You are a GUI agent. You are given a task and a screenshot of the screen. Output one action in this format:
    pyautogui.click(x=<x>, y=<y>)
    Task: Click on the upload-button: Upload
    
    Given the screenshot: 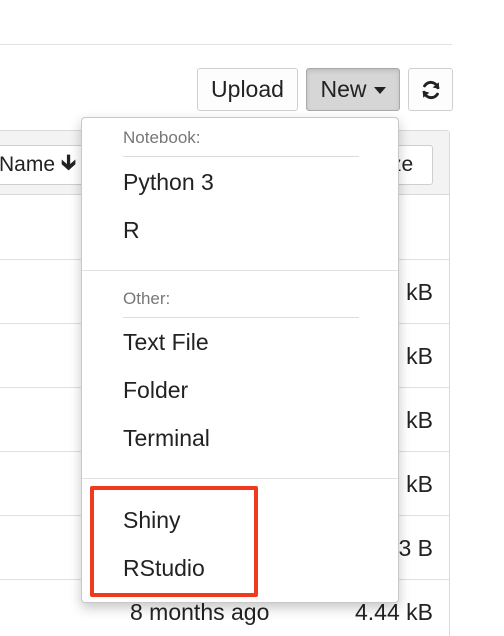 What is the action you would take?
    pyautogui.click(x=247, y=89)
    